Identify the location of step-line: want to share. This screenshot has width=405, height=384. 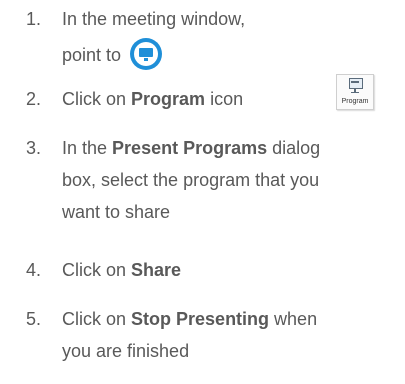
(116, 212).